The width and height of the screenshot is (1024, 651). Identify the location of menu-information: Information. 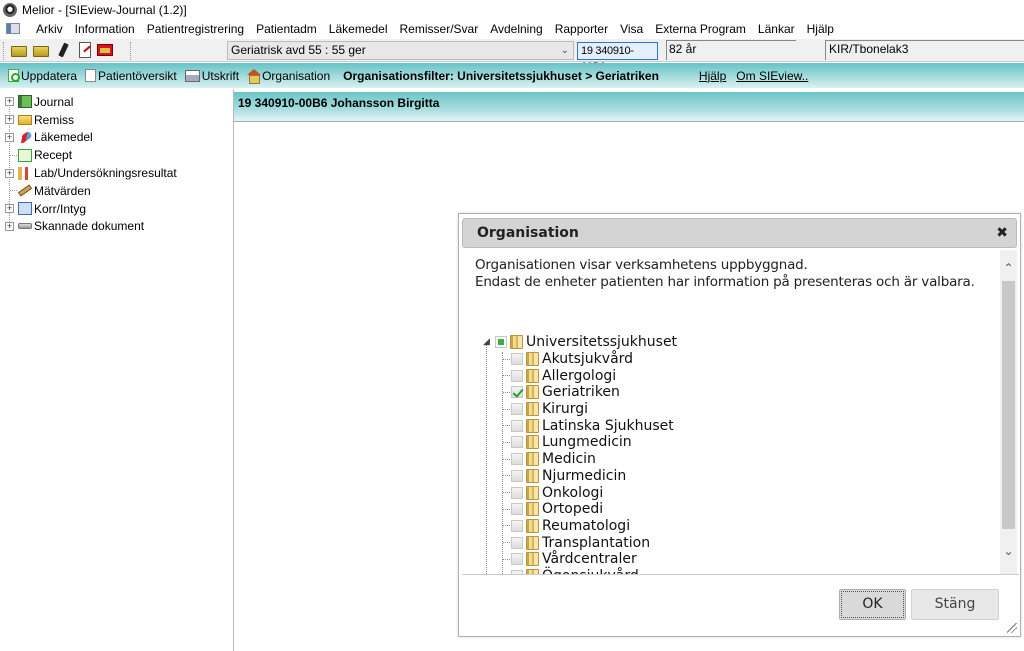
(105, 29).